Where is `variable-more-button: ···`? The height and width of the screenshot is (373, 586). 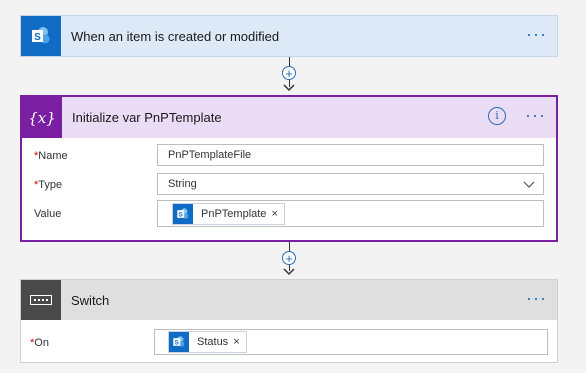 variable-more-button: ··· is located at coordinates (535, 115).